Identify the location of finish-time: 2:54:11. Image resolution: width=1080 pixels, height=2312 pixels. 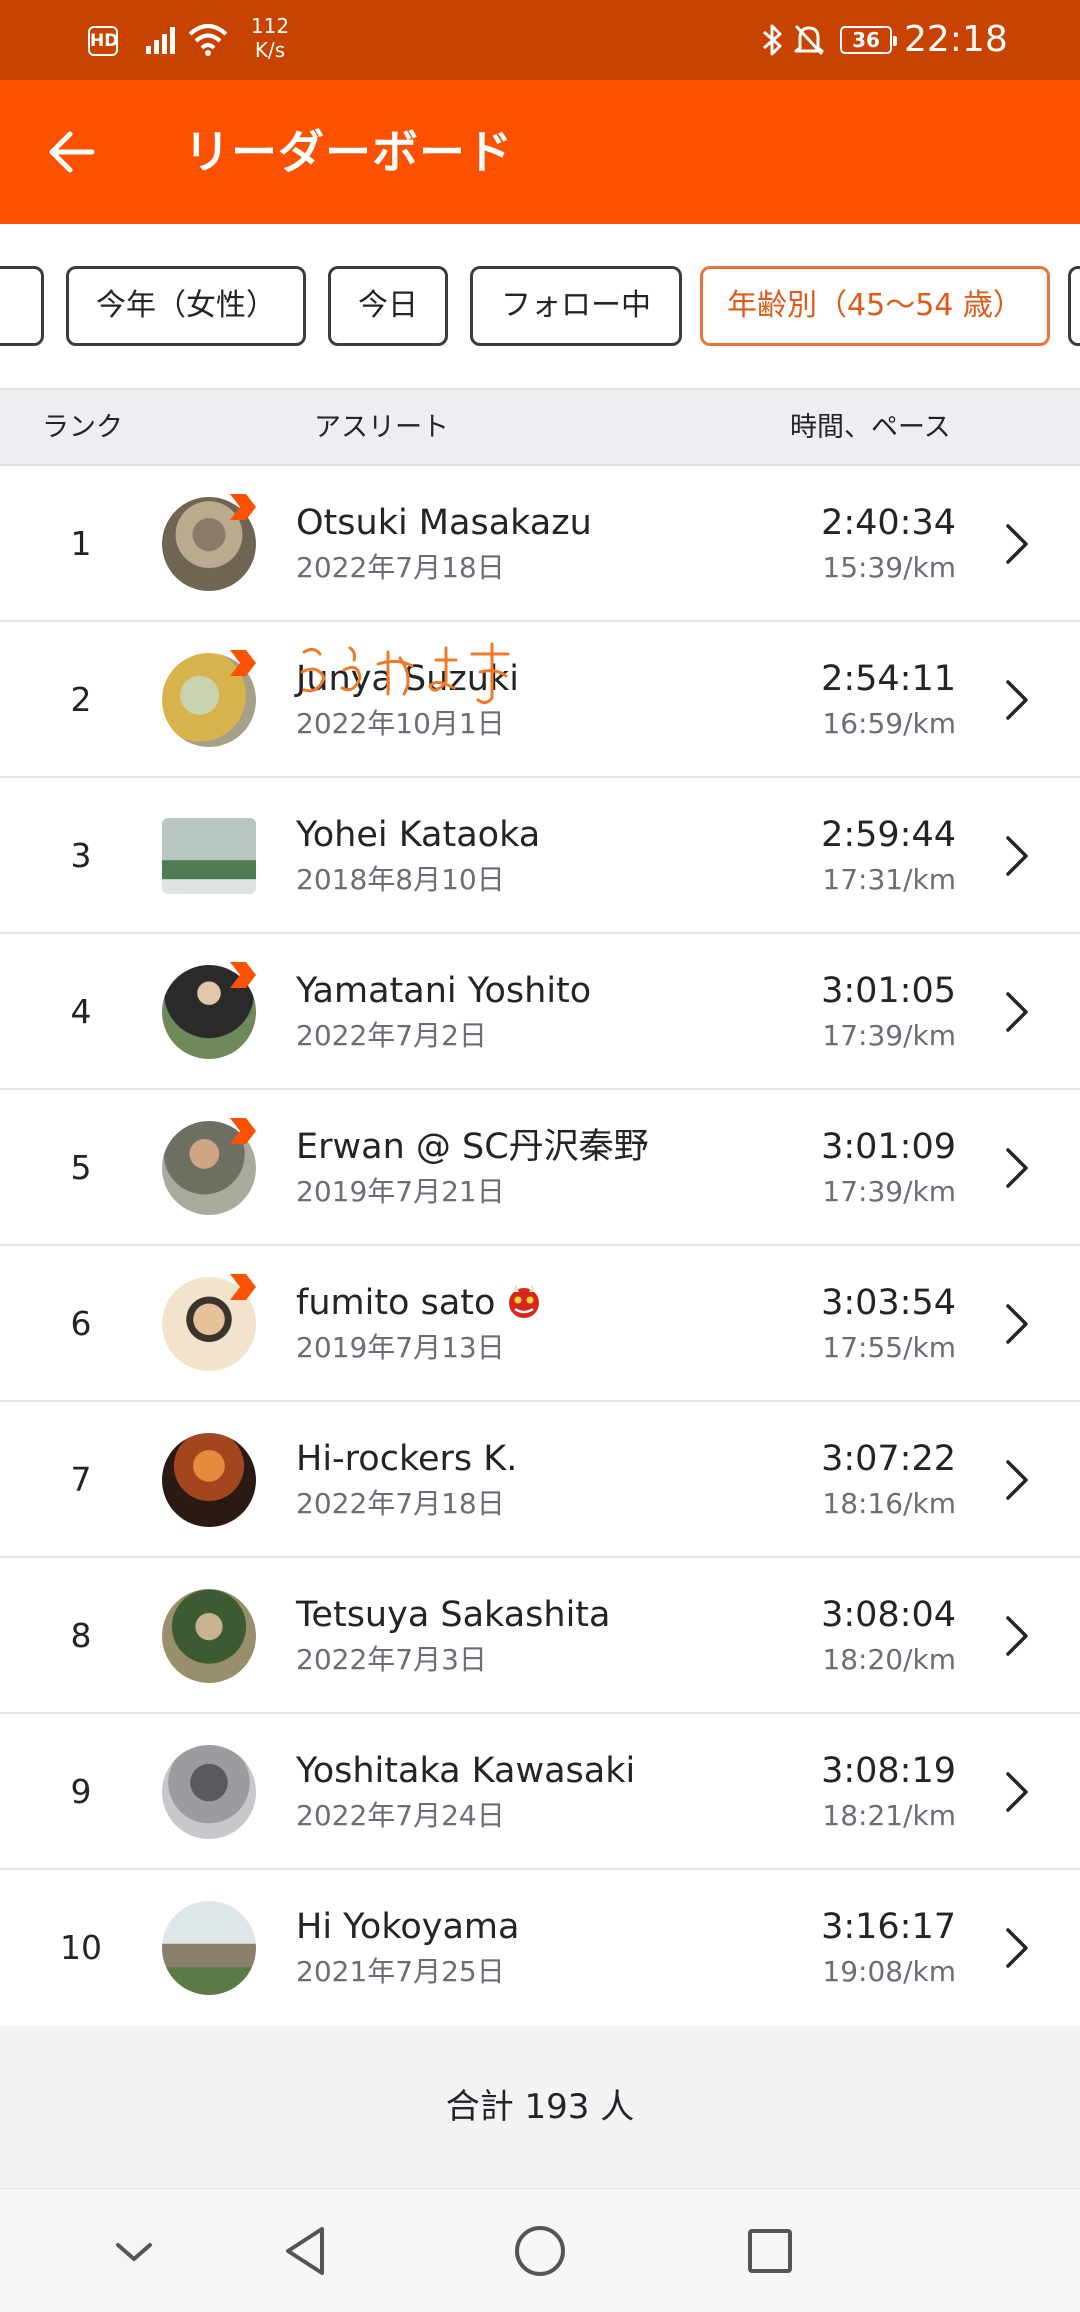
(888, 679).